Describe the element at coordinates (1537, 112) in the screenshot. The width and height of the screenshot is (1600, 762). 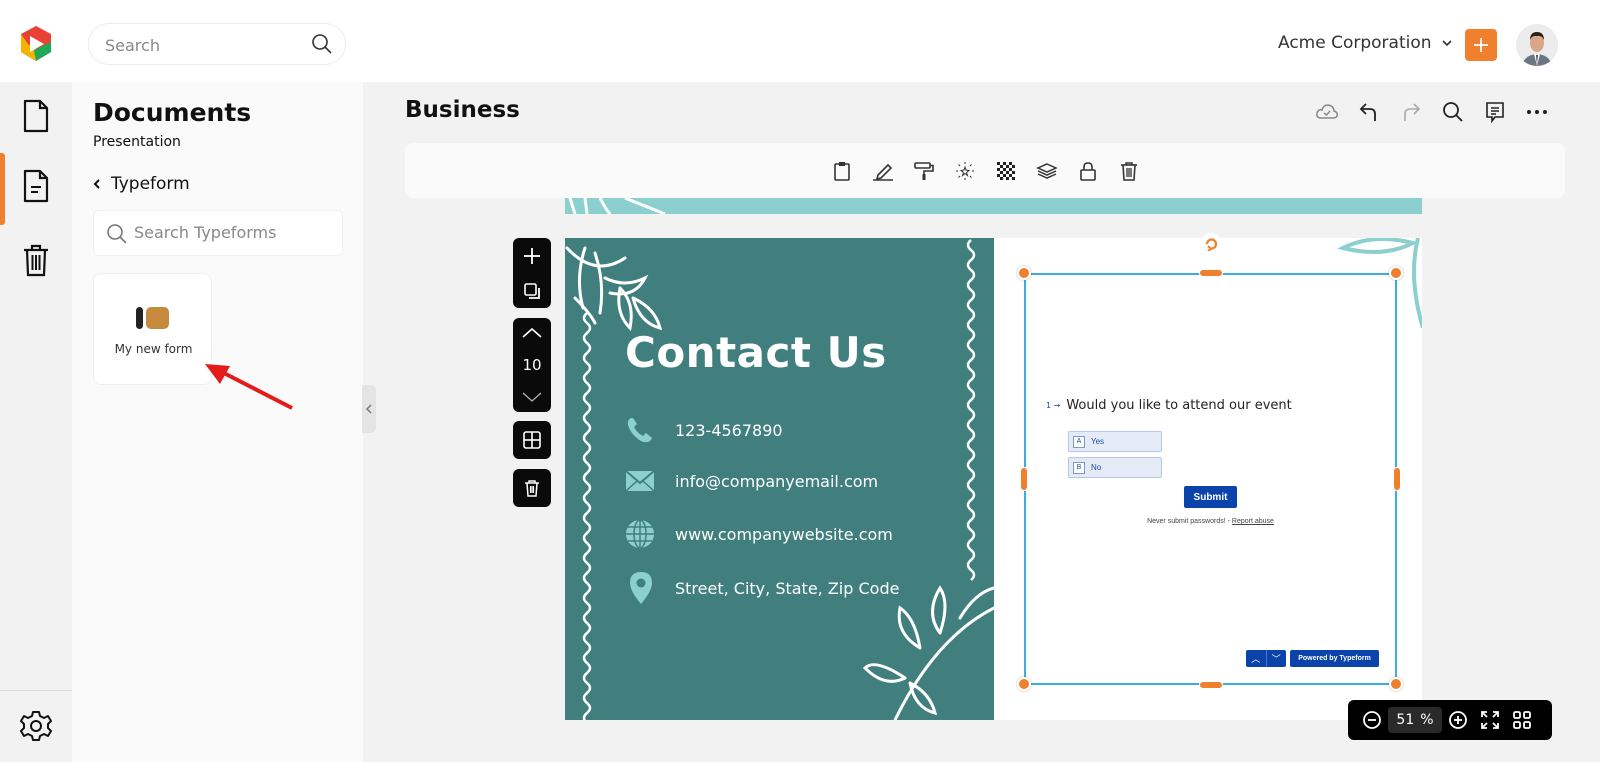
I see `more-button` at that location.